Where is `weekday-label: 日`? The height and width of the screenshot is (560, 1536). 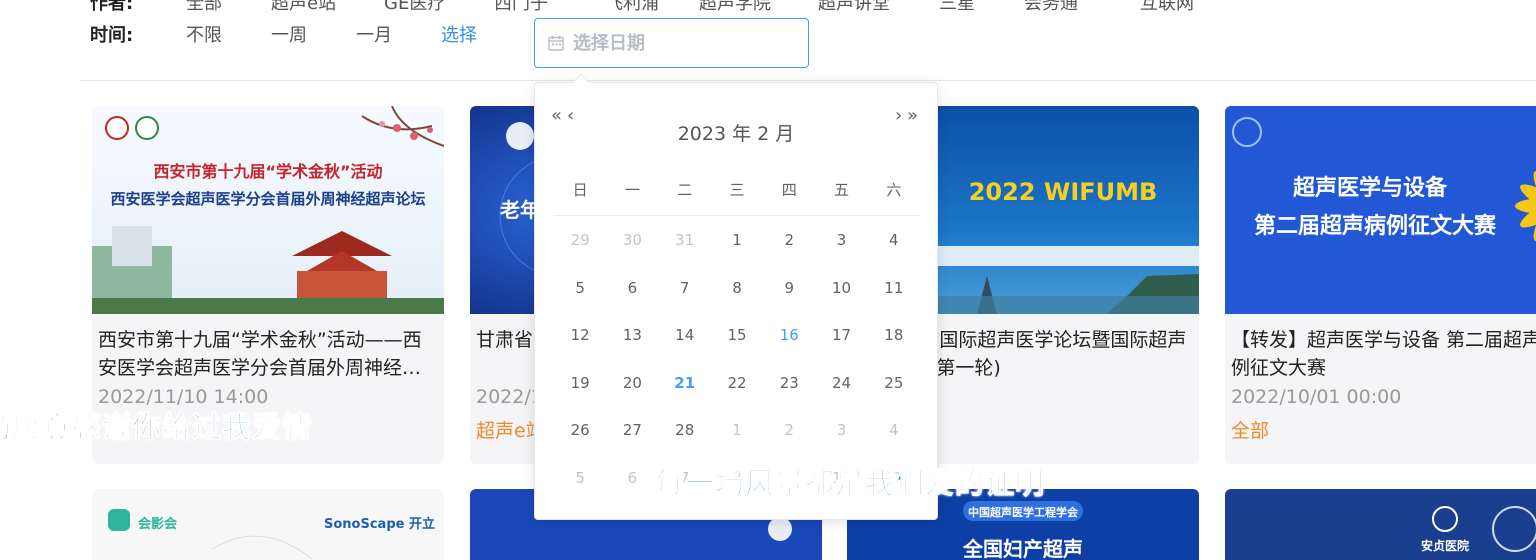
weekday-label: 日 is located at coordinates (580, 190).